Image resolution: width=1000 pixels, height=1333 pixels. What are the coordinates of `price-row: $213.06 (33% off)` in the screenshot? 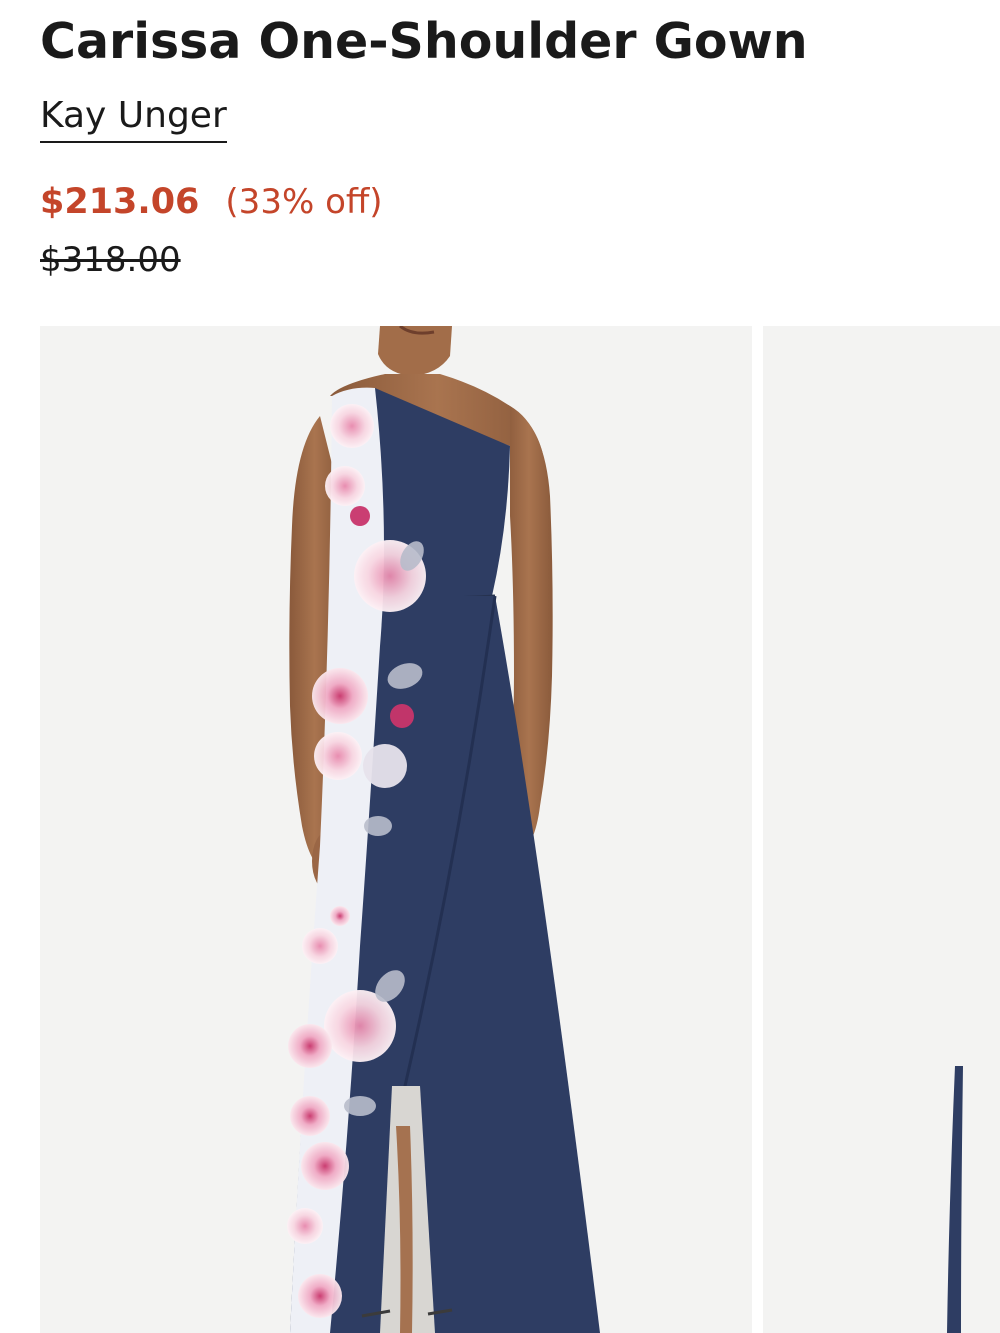 It's located at (211, 206).